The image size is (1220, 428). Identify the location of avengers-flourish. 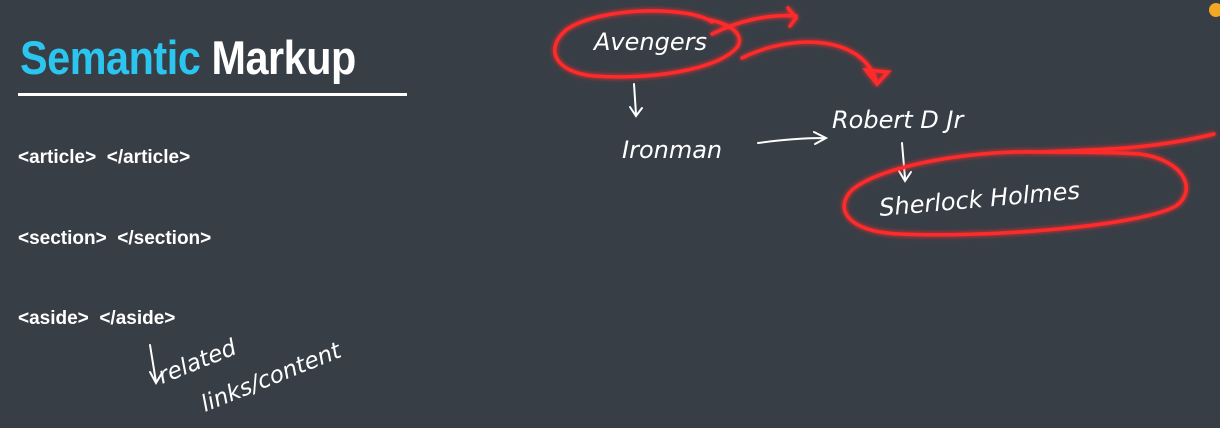
(754, 21).